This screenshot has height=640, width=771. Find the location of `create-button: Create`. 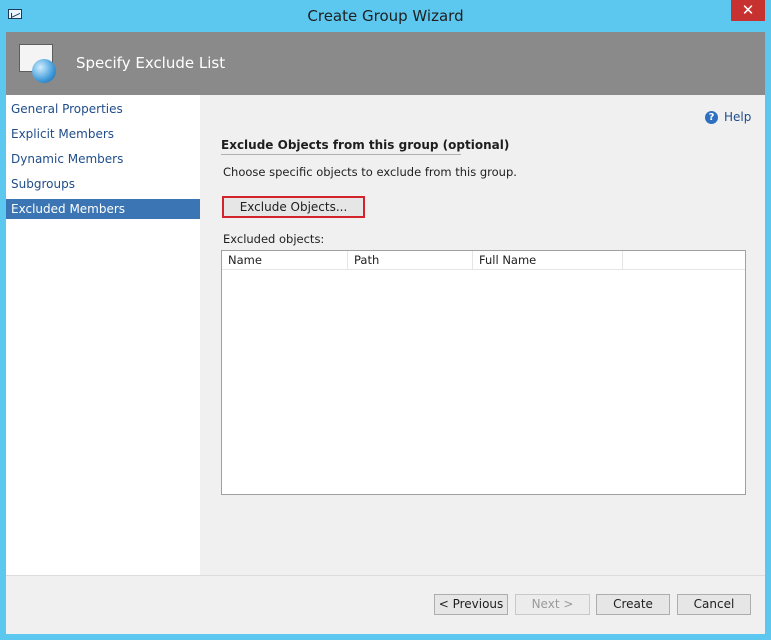

create-button: Create is located at coordinates (633, 604).